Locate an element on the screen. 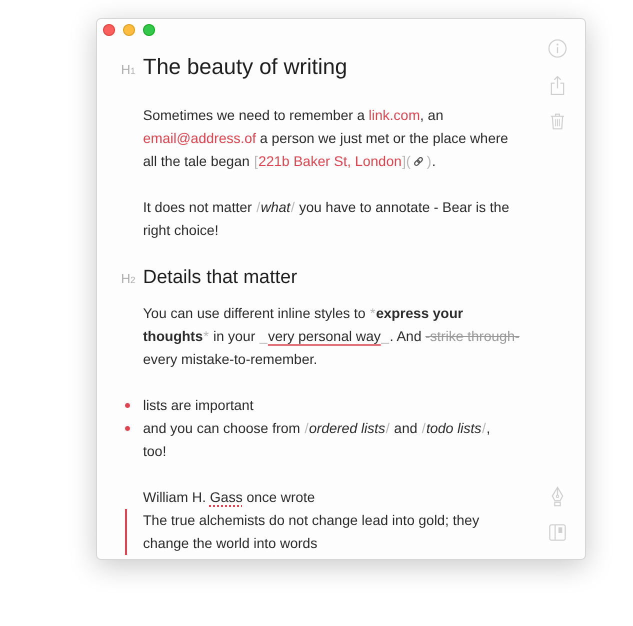 This screenshot has width=633, height=626. link-text: 221b Baker St, London is located at coordinates (330, 161).